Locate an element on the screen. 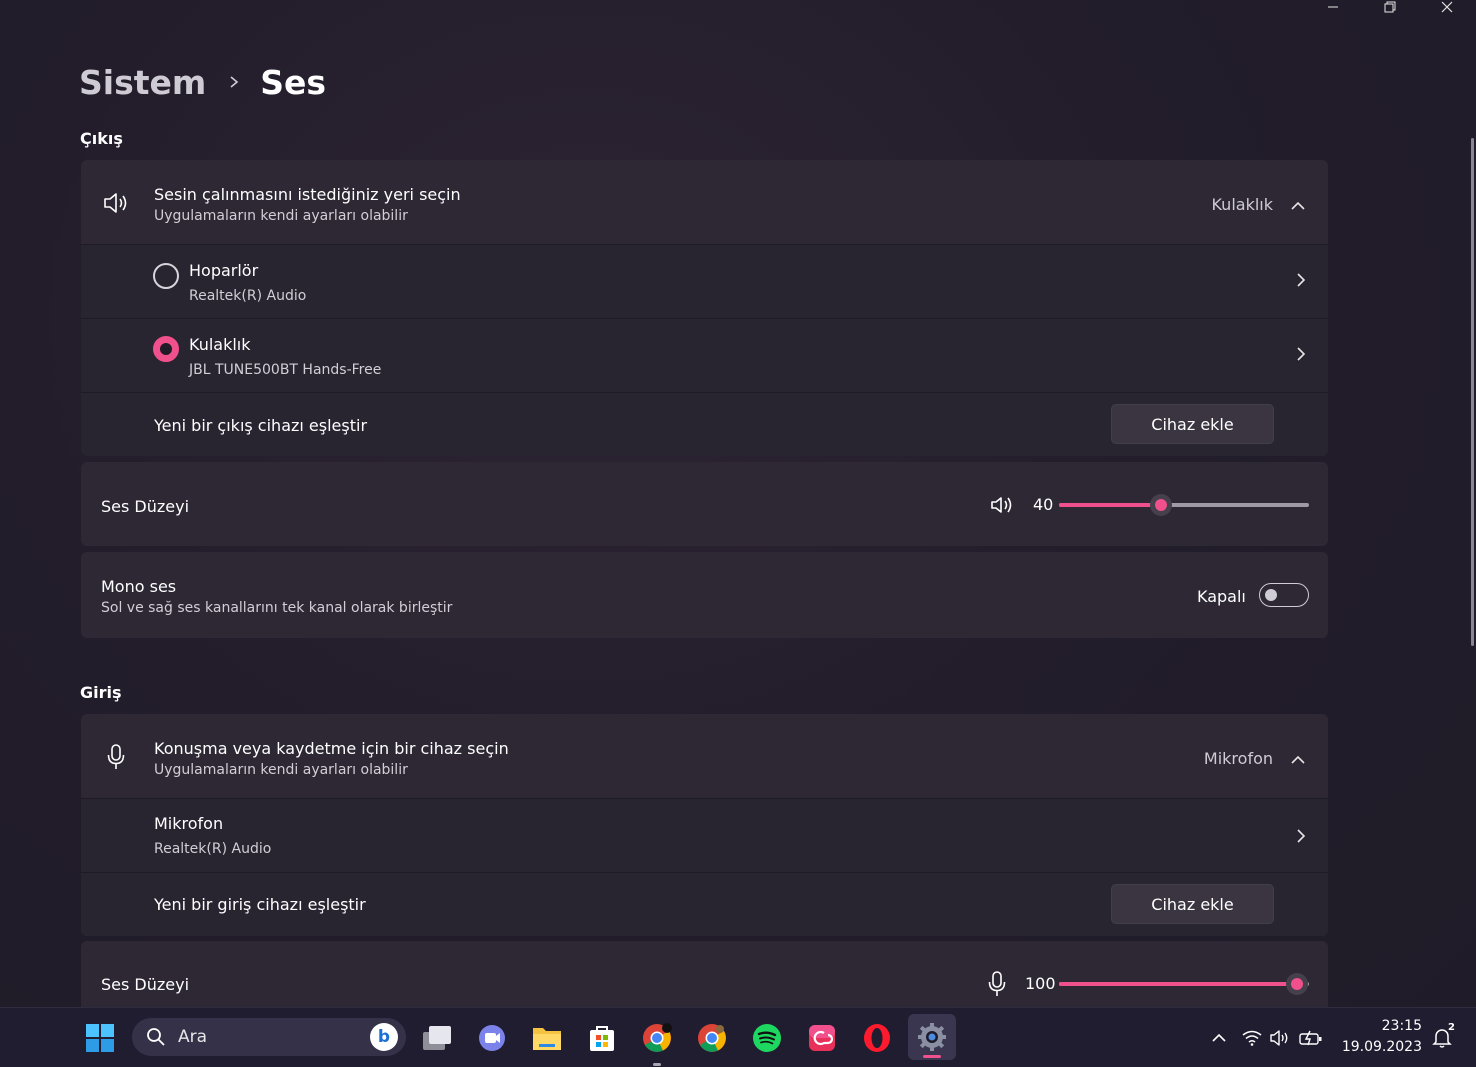 The height and width of the screenshot is (1067, 1476). output-selected-value: Kulaklık is located at coordinates (1242, 204).